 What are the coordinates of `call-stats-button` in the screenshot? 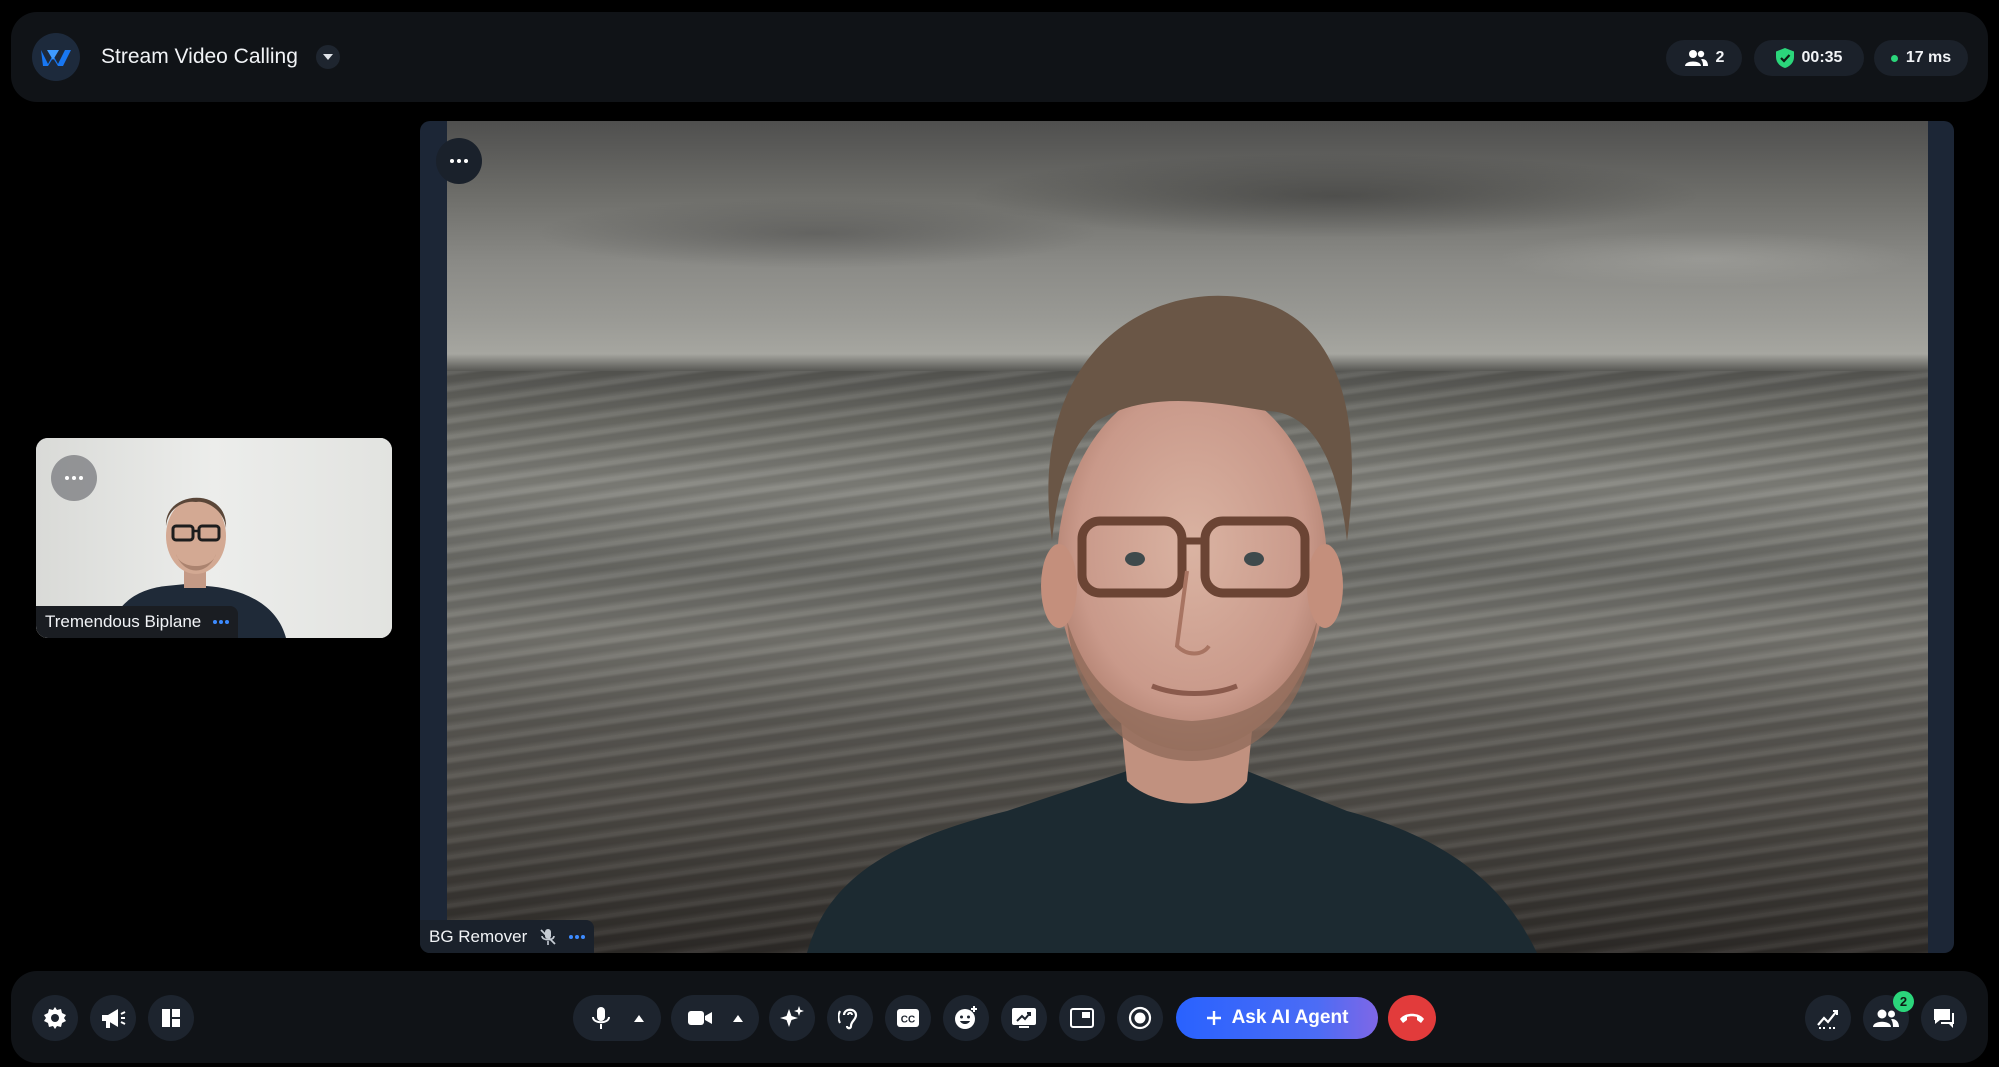 It's located at (1828, 1018).